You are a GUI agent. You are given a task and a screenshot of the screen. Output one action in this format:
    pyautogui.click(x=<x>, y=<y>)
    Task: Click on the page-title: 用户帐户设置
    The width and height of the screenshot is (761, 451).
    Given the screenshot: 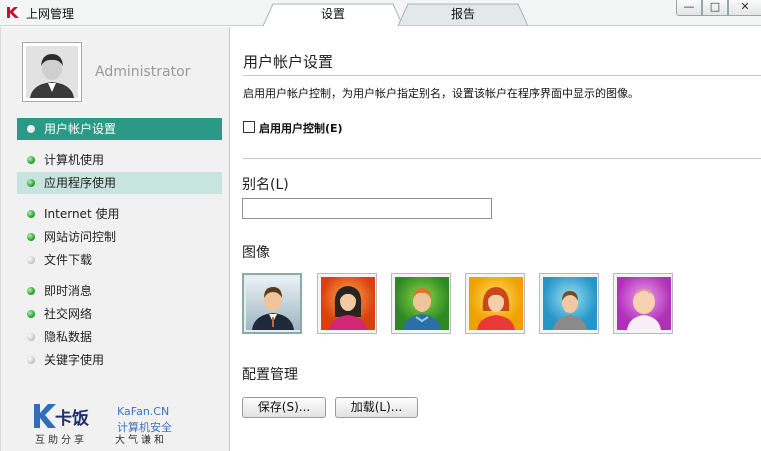 What is the action you would take?
    pyautogui.click(x=288, y=62)
    